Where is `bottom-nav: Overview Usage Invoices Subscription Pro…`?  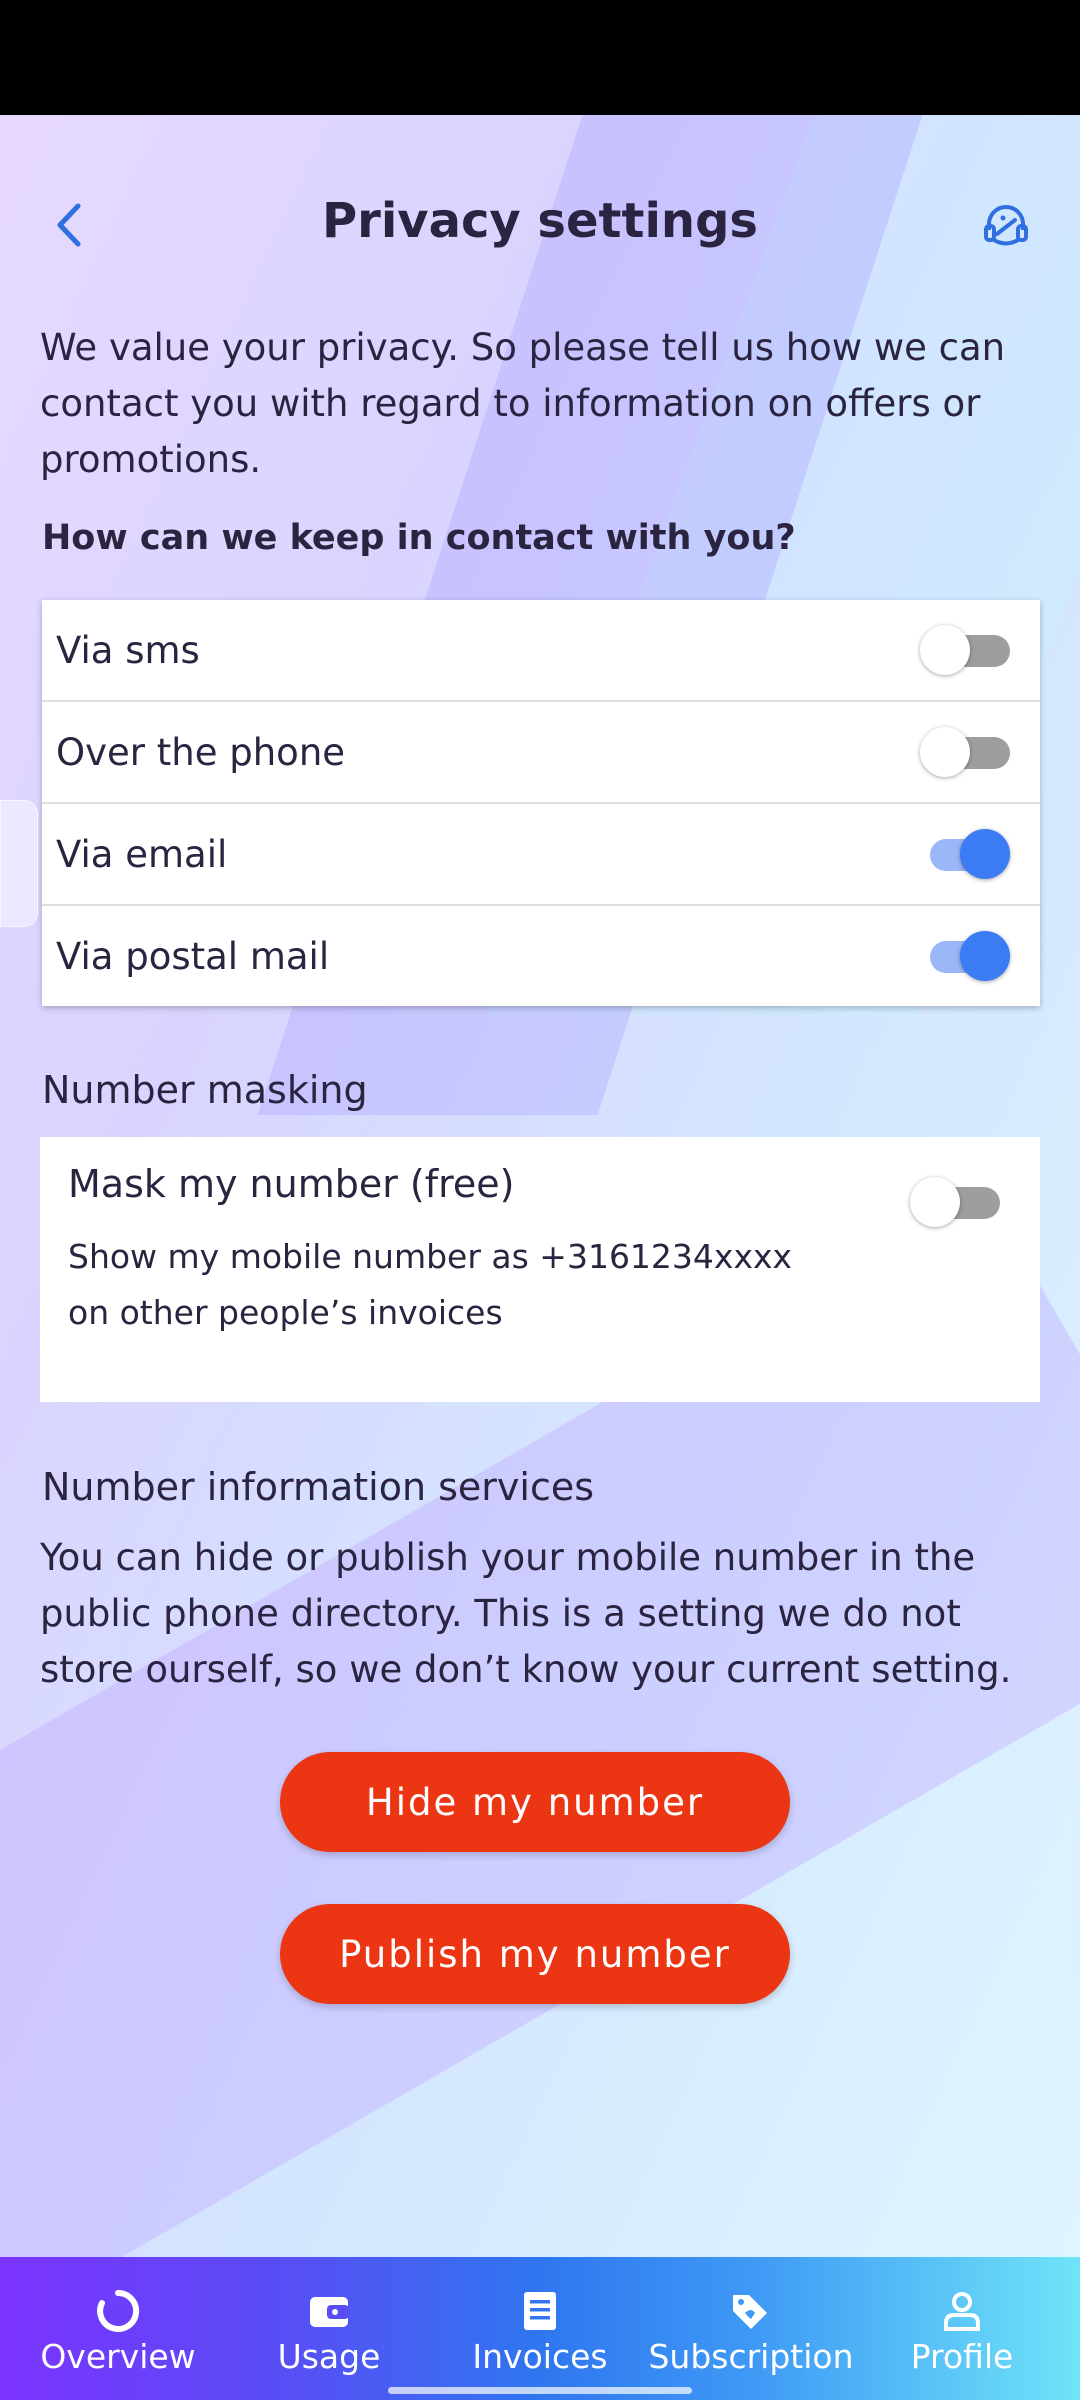 bottom-nav: Overview Usage Invoices Subscription Pro… is located at coordinates (540, 2328).